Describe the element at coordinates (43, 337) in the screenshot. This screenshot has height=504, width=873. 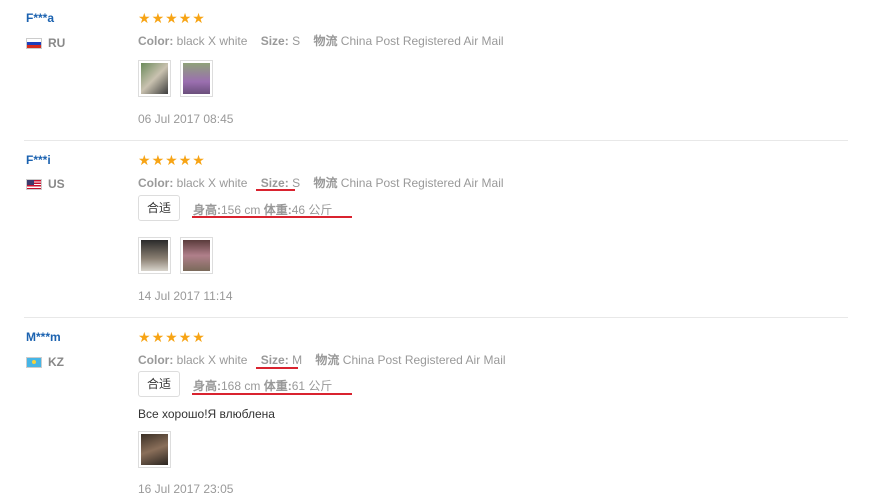
I see `reviewer-name: M***m` at that location.